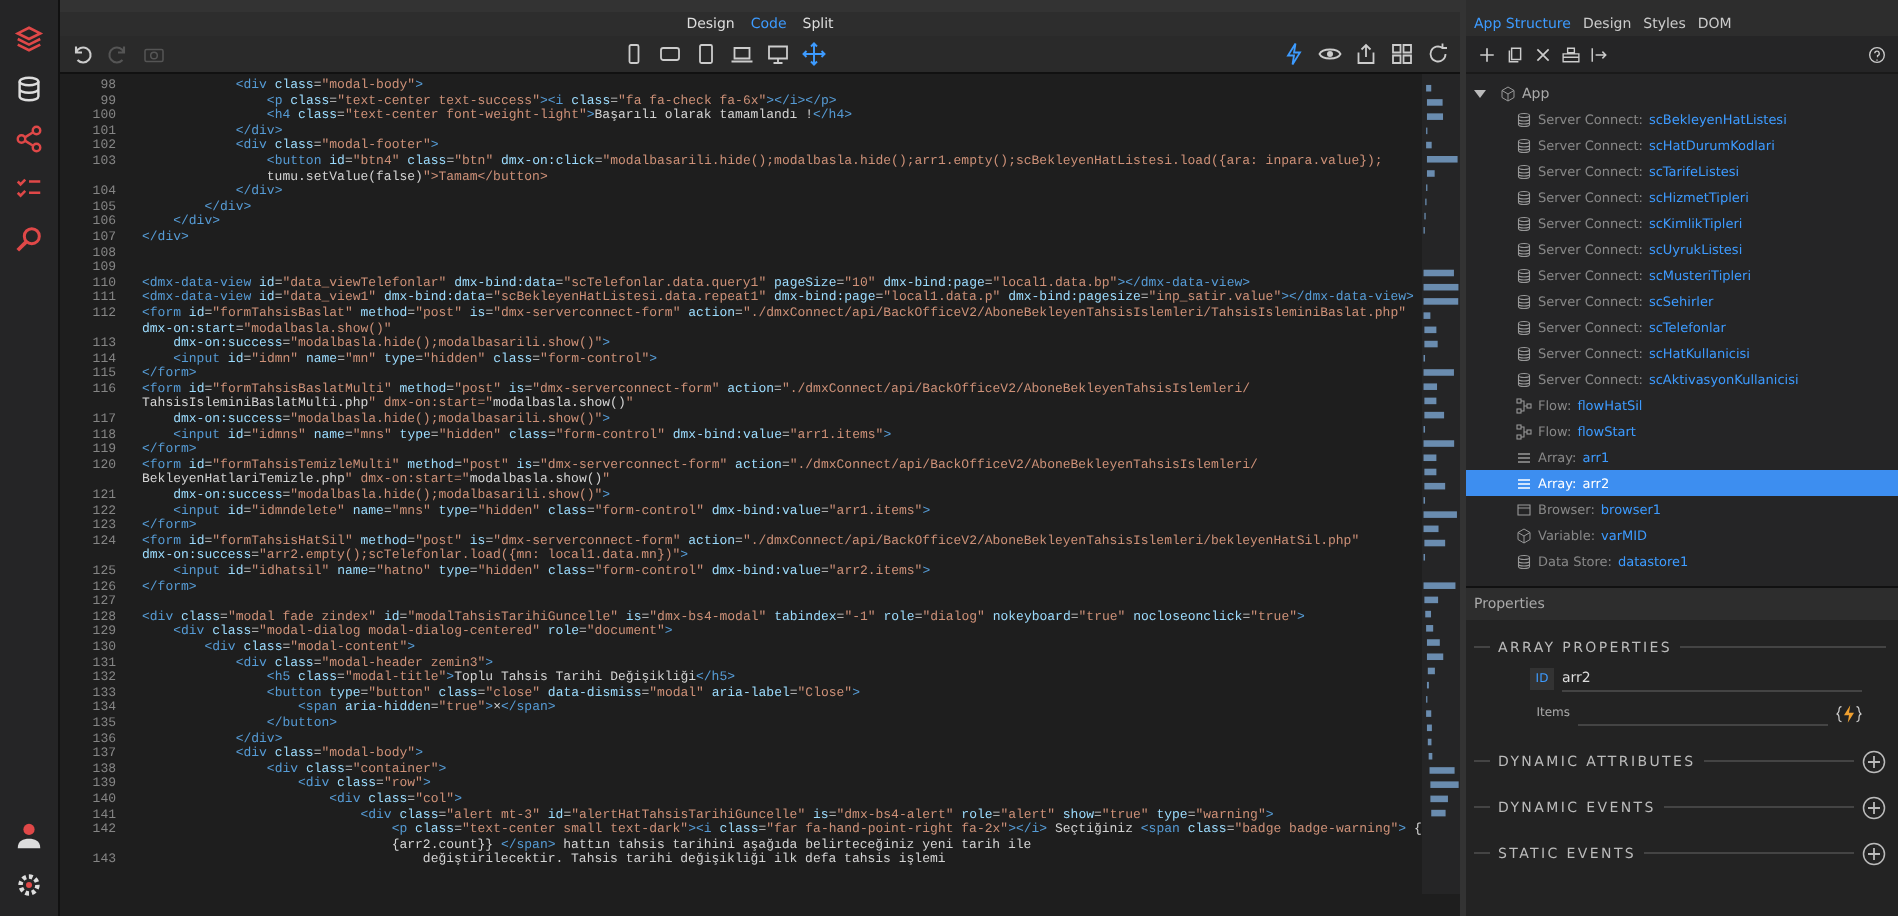  What do you see at coordinates (814, 54) in the screenshot?
I see `move-icon` at bounding box center [814, 54].